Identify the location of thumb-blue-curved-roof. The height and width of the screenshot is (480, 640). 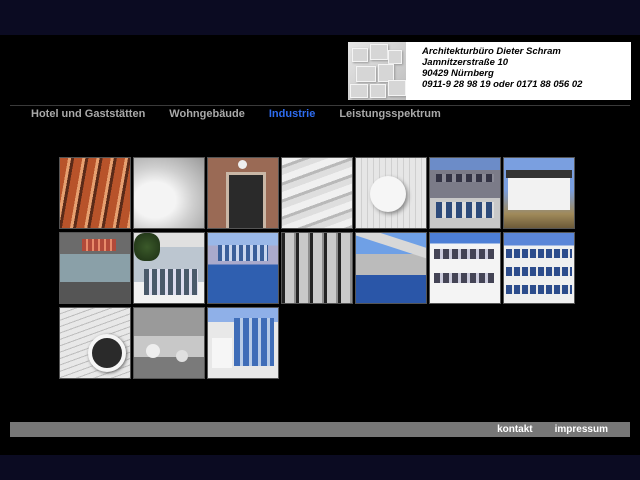
(391, 268).